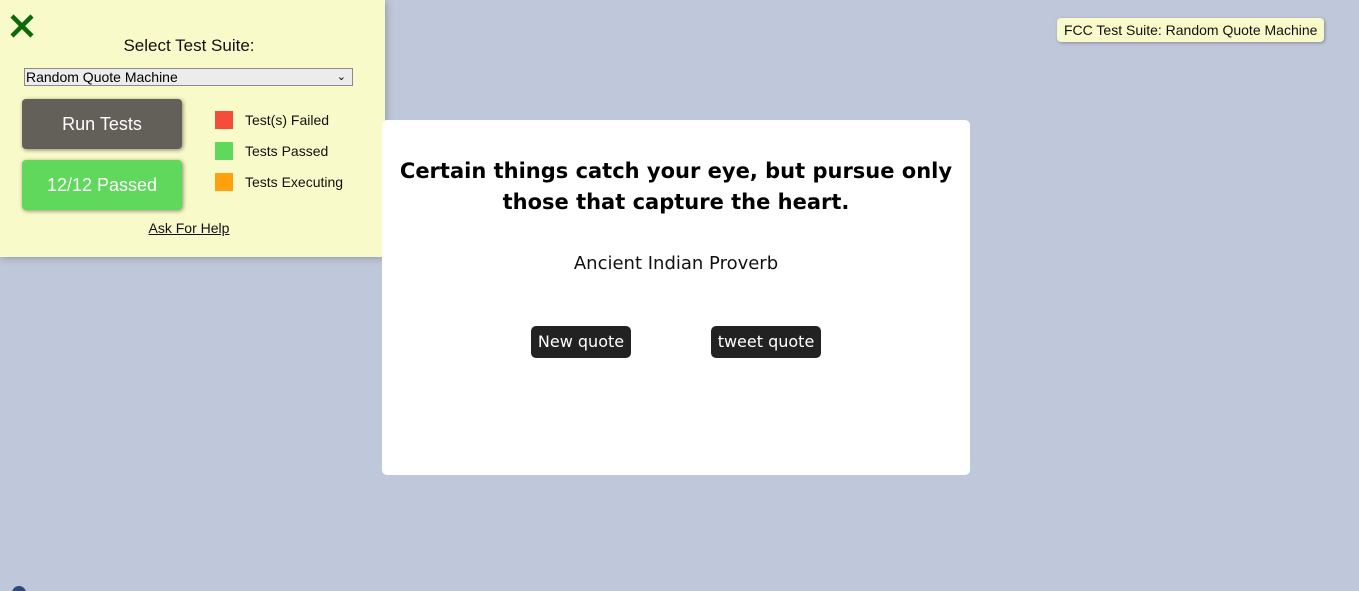 The width and height of the screenshot is (1359, 591). I want to click on quote-author: Ancient Indian Proverb, so click(676, 263).